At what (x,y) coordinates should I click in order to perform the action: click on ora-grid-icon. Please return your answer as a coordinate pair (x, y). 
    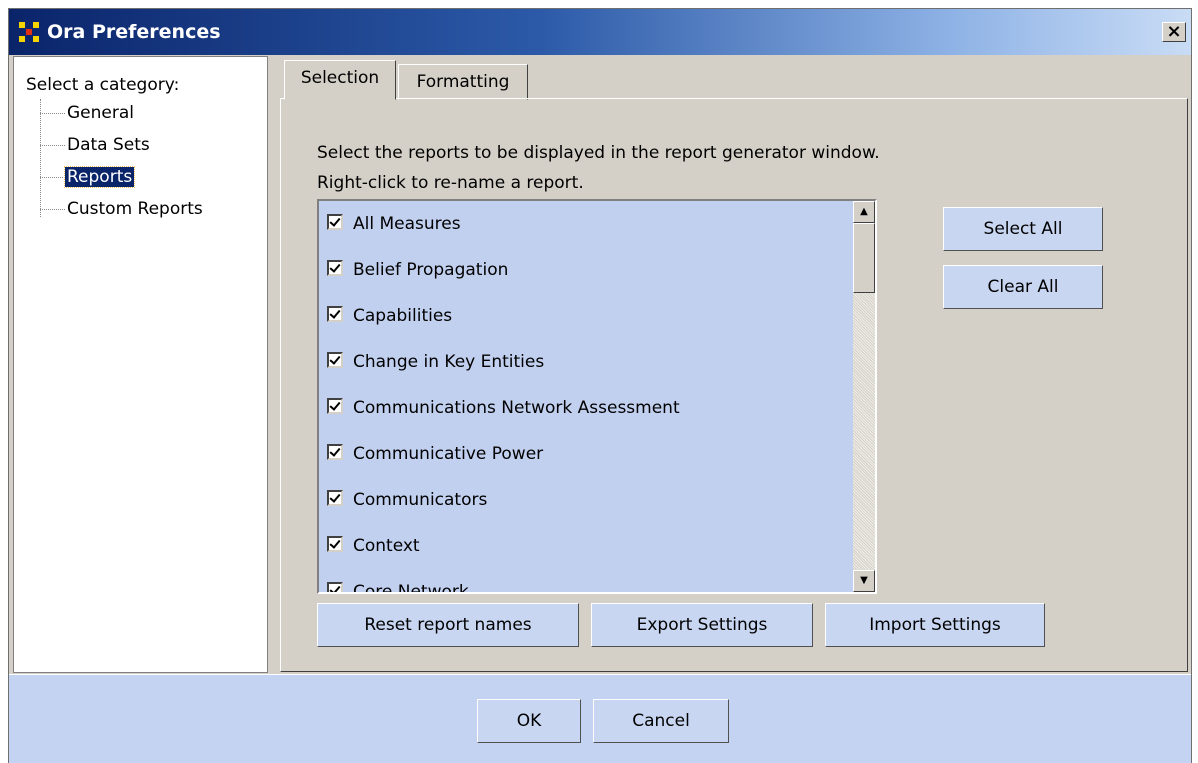
    Looking at the image, I should click on (29, 32).